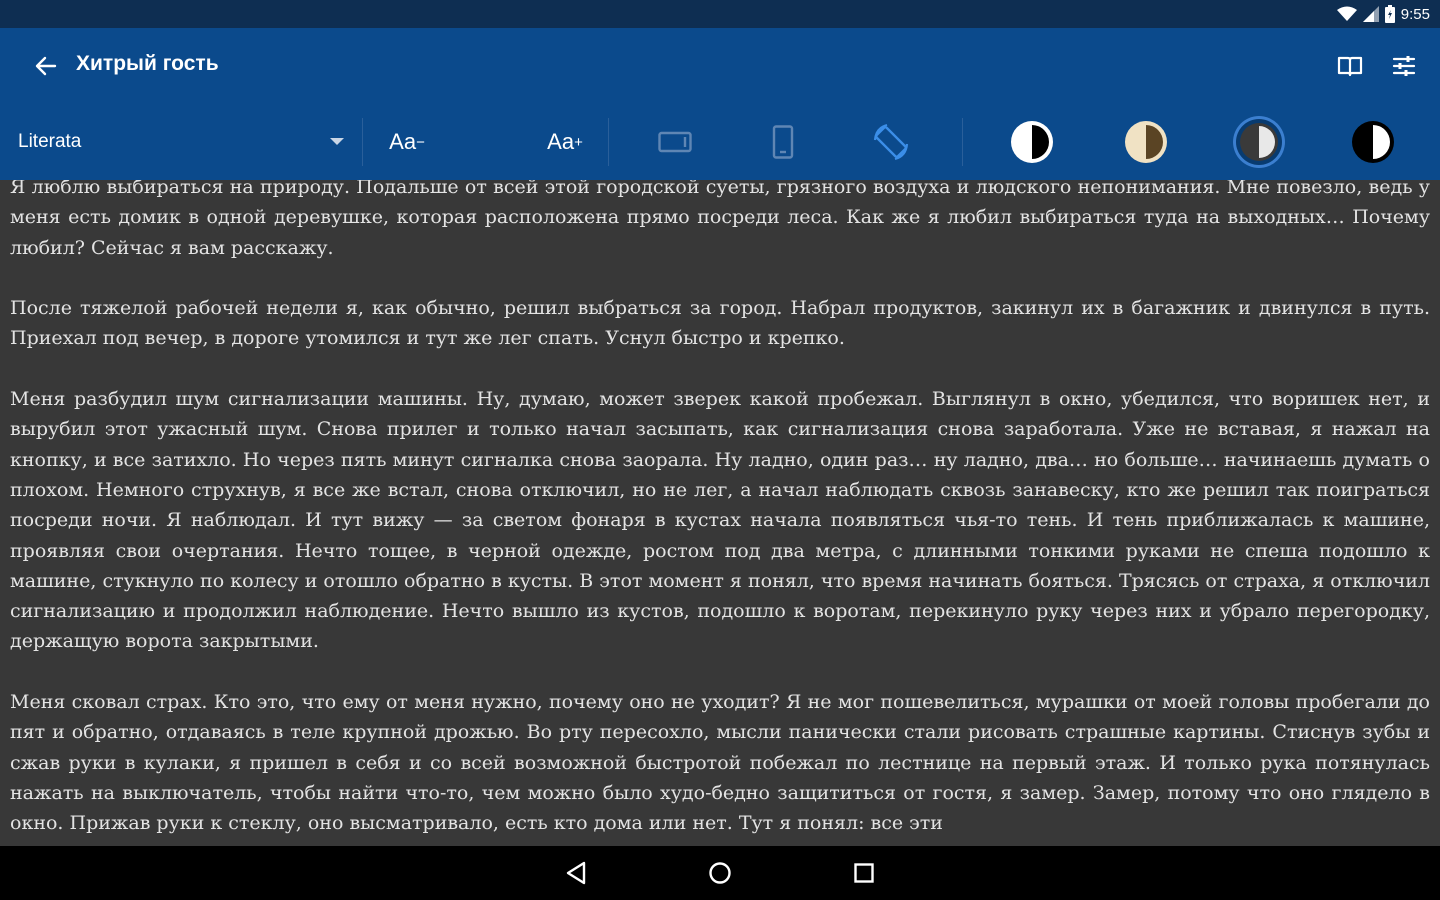 The width and height of the screenshot is (1440, 900). I want to click on status-bar: 9:55, so click(720, 14).